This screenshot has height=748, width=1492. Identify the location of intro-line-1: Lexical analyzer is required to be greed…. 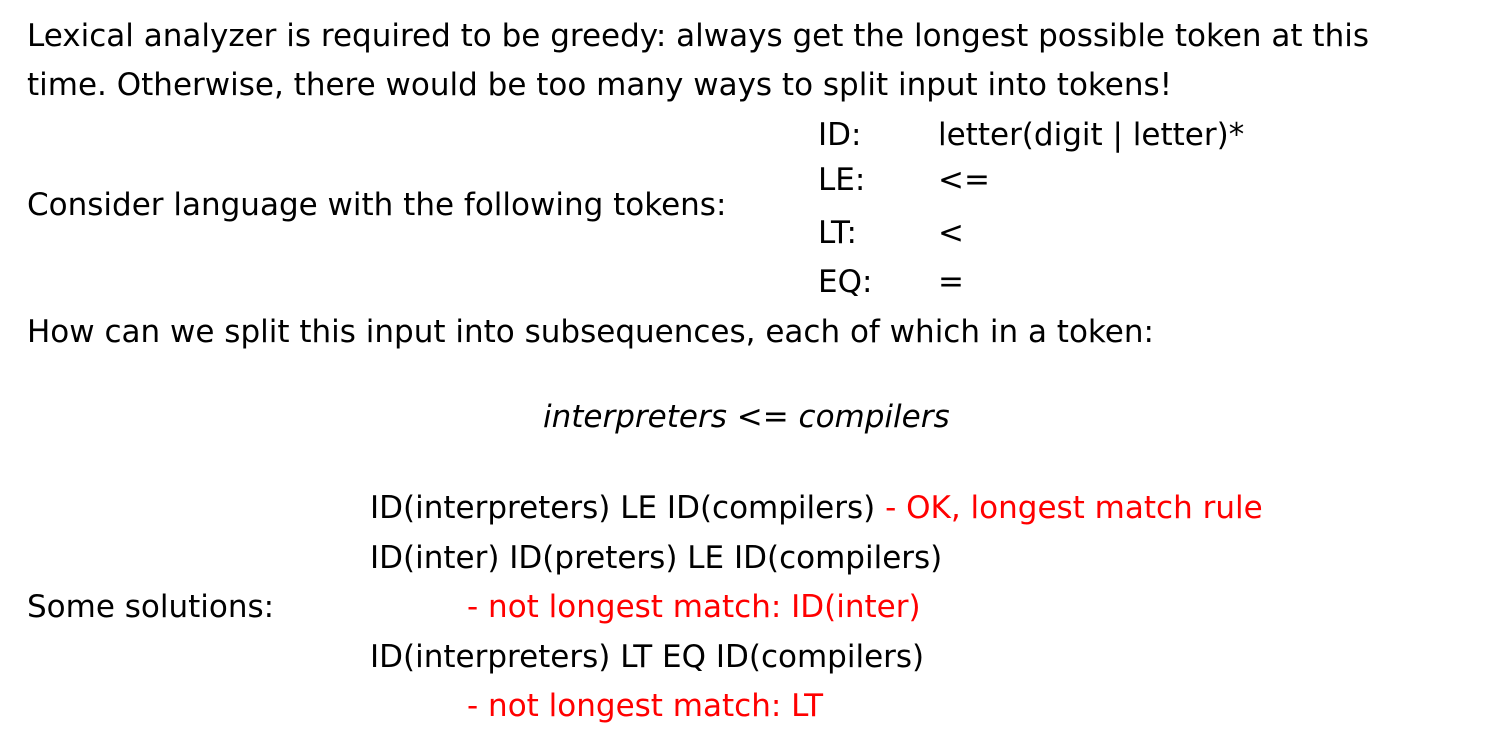
(698, 36).